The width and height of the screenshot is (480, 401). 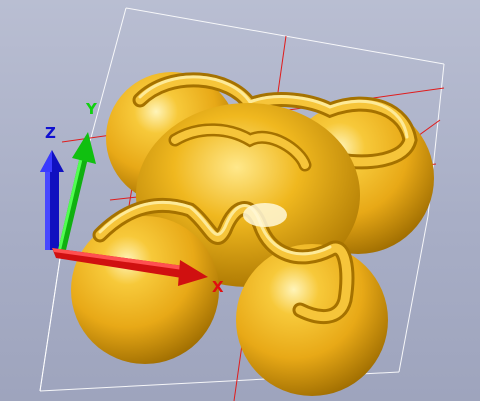 I want to click on y-axis-label: Y, so click(x=91, y=109).